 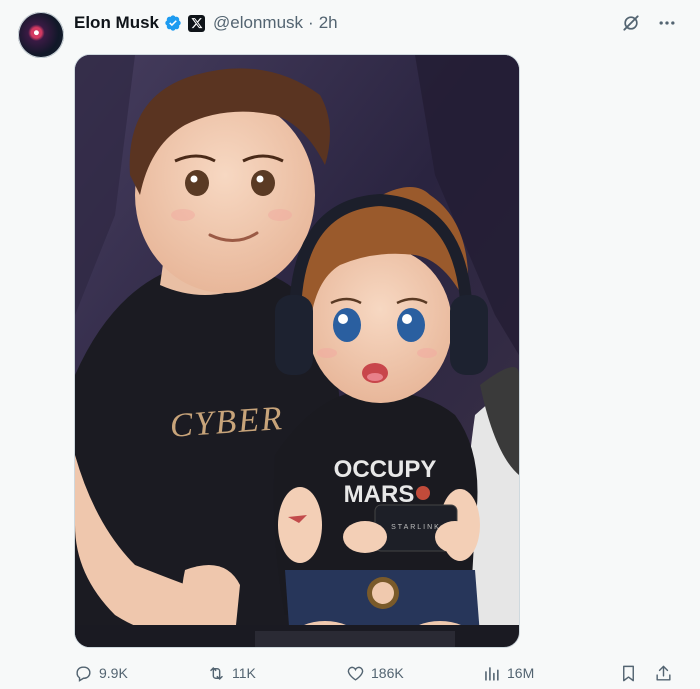 I want to click on post-actions: 9.9K 11K 186K 16M, so click(x=378, y=673).